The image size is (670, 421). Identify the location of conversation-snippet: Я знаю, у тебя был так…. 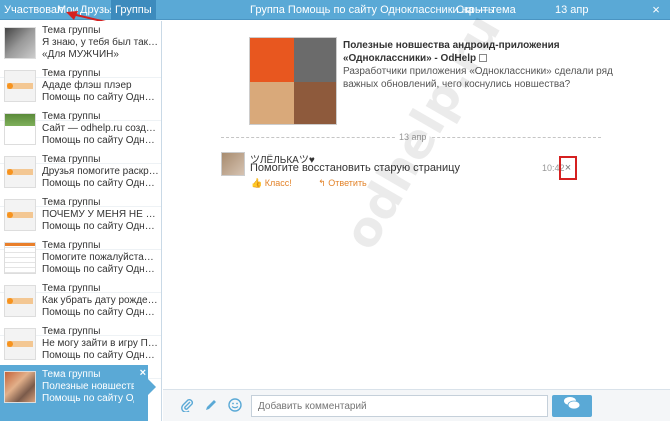
(100, 42).